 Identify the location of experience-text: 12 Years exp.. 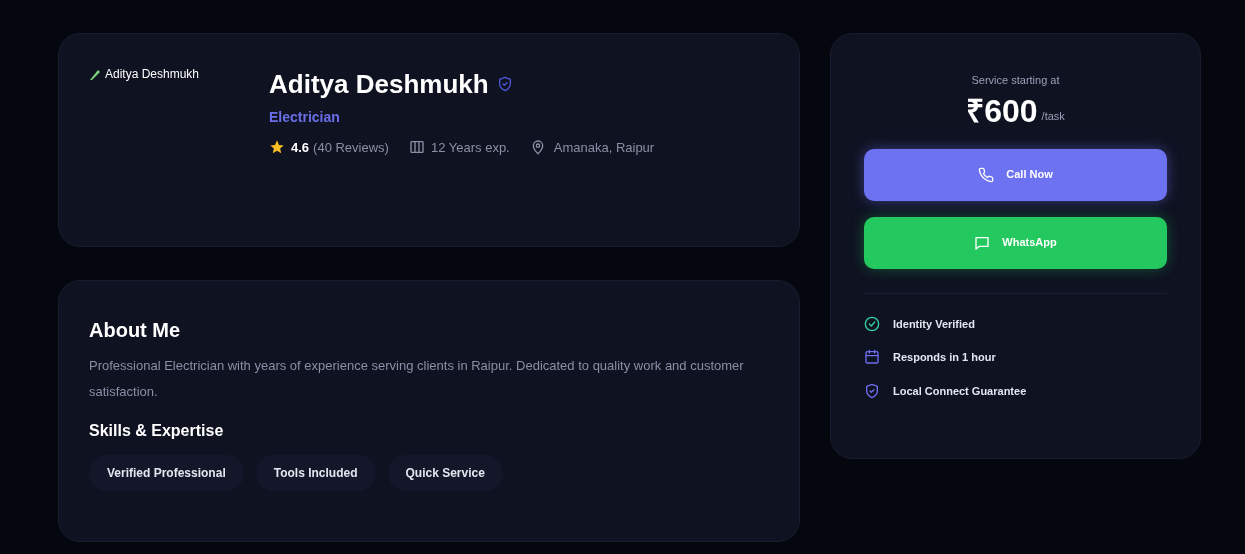
(470, 147).